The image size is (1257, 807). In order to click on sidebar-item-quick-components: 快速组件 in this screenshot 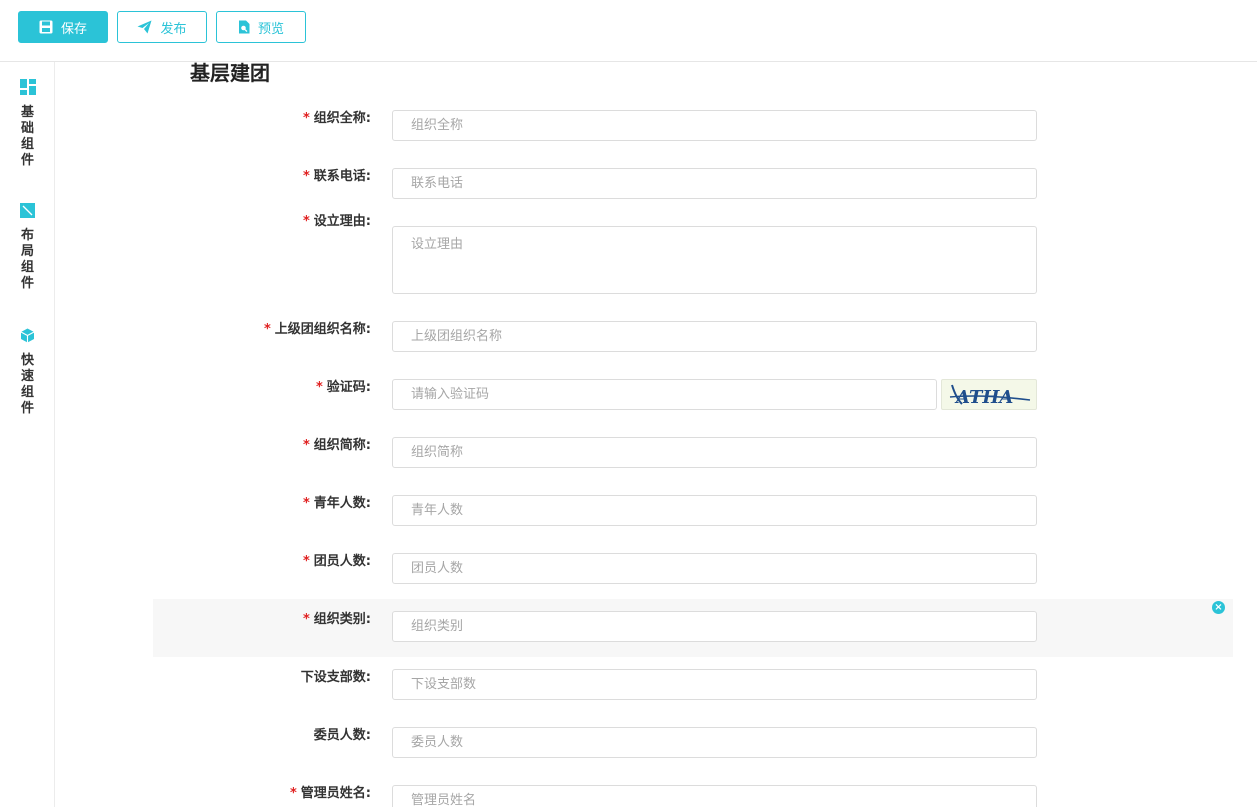, I will do `click(27, 372)`.